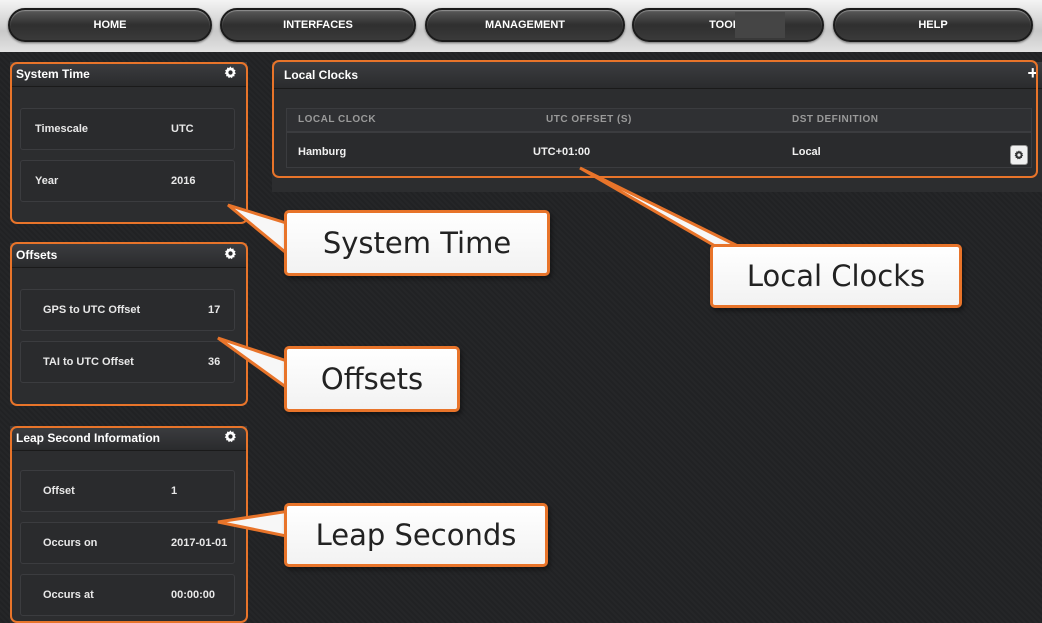  Describe the element at coordinates (416, 535) in the screenshot. I see `leap-seconds-callout: Leap Seconds` at that location.